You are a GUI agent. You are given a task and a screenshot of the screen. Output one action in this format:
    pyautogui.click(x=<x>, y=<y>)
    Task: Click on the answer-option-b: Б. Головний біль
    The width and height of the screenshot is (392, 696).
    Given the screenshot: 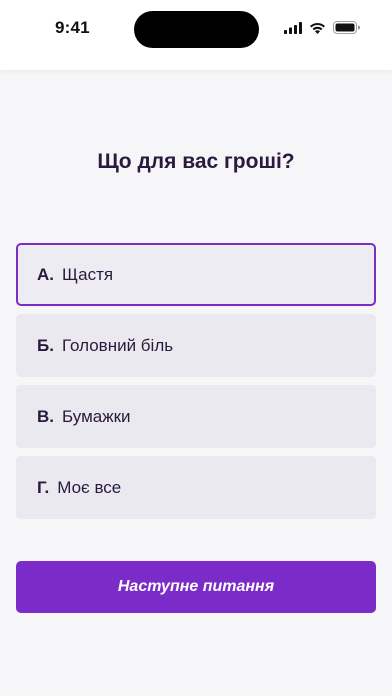 What is the action you would take?
    pyautogui.click(x=196, y=345)
    